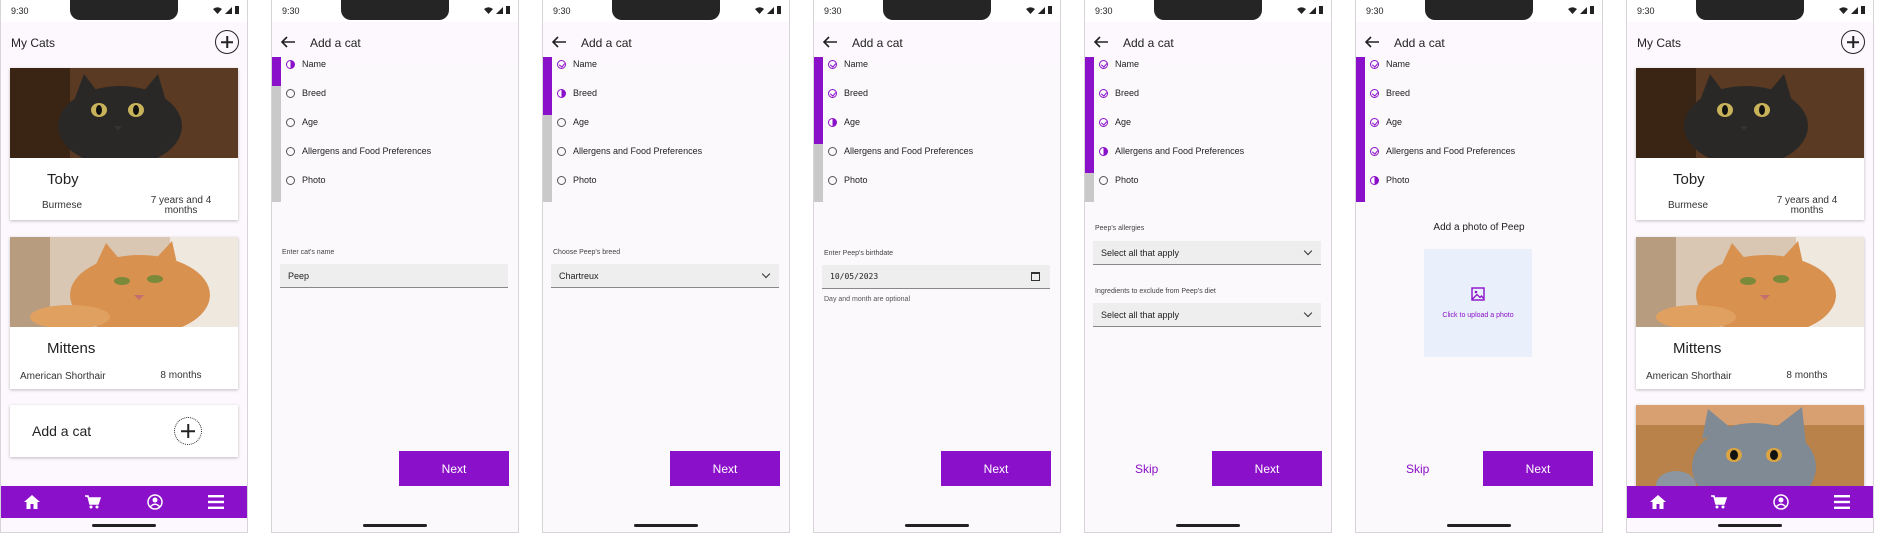 The height and width of the screenshot is (535, 1896). I want to click on ingredients-field-label: Ingredients to exclude from Peep's diet, so click(1155, 291).